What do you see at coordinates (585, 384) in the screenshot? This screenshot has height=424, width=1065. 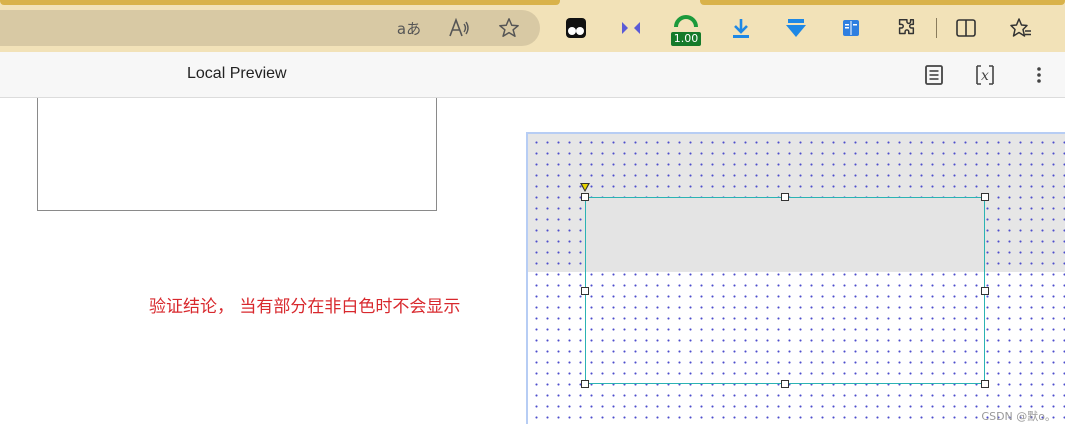 I see `resize-handle-bottom-left` at bounding box center [585, 384].